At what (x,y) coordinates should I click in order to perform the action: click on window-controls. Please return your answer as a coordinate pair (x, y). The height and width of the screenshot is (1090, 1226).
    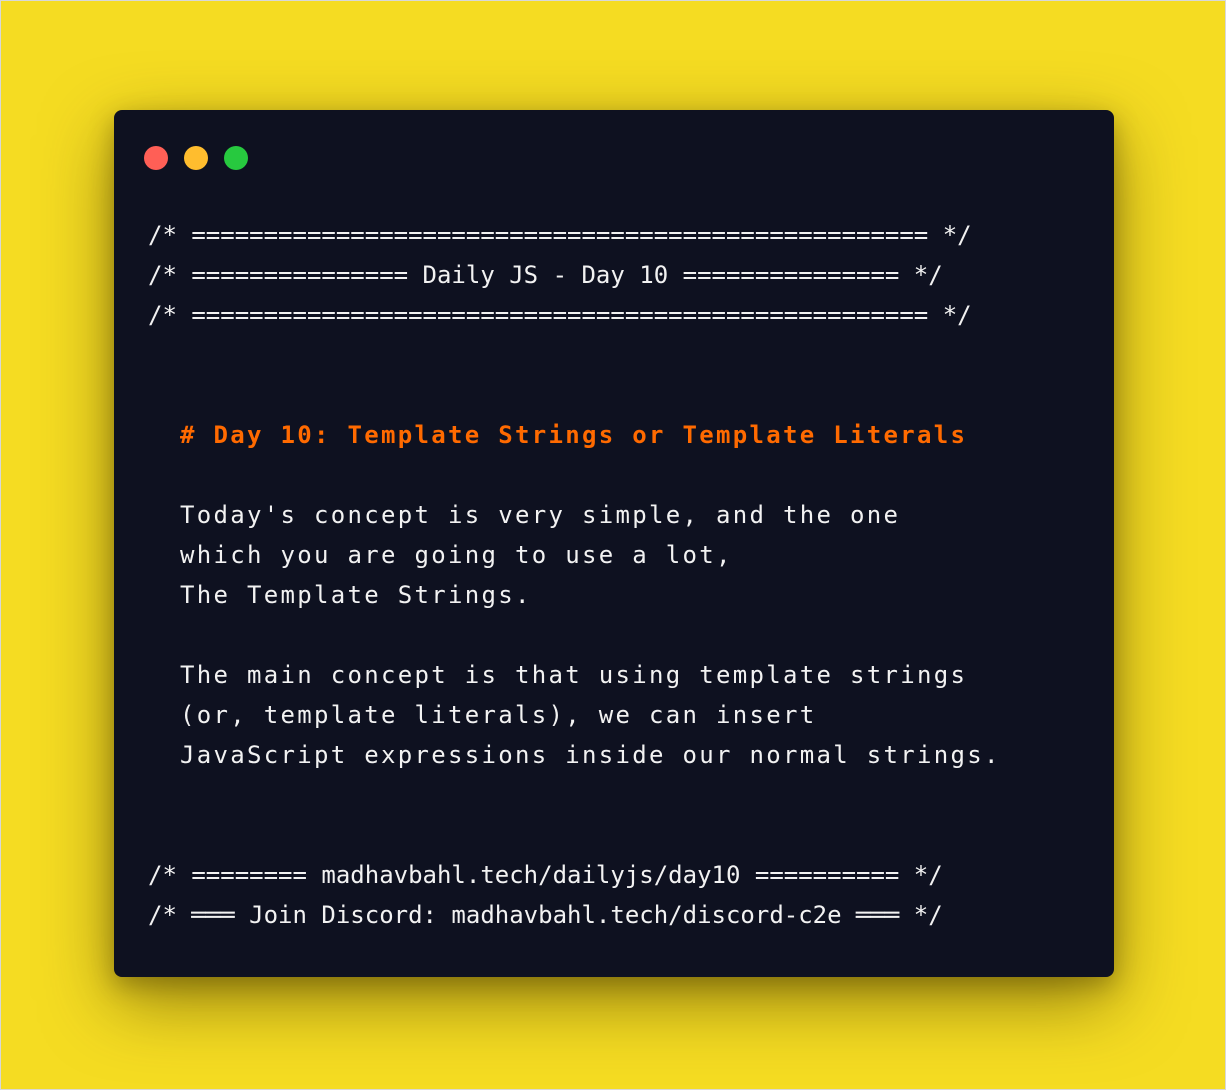
    Looking at the image, I should click on (196, 158).